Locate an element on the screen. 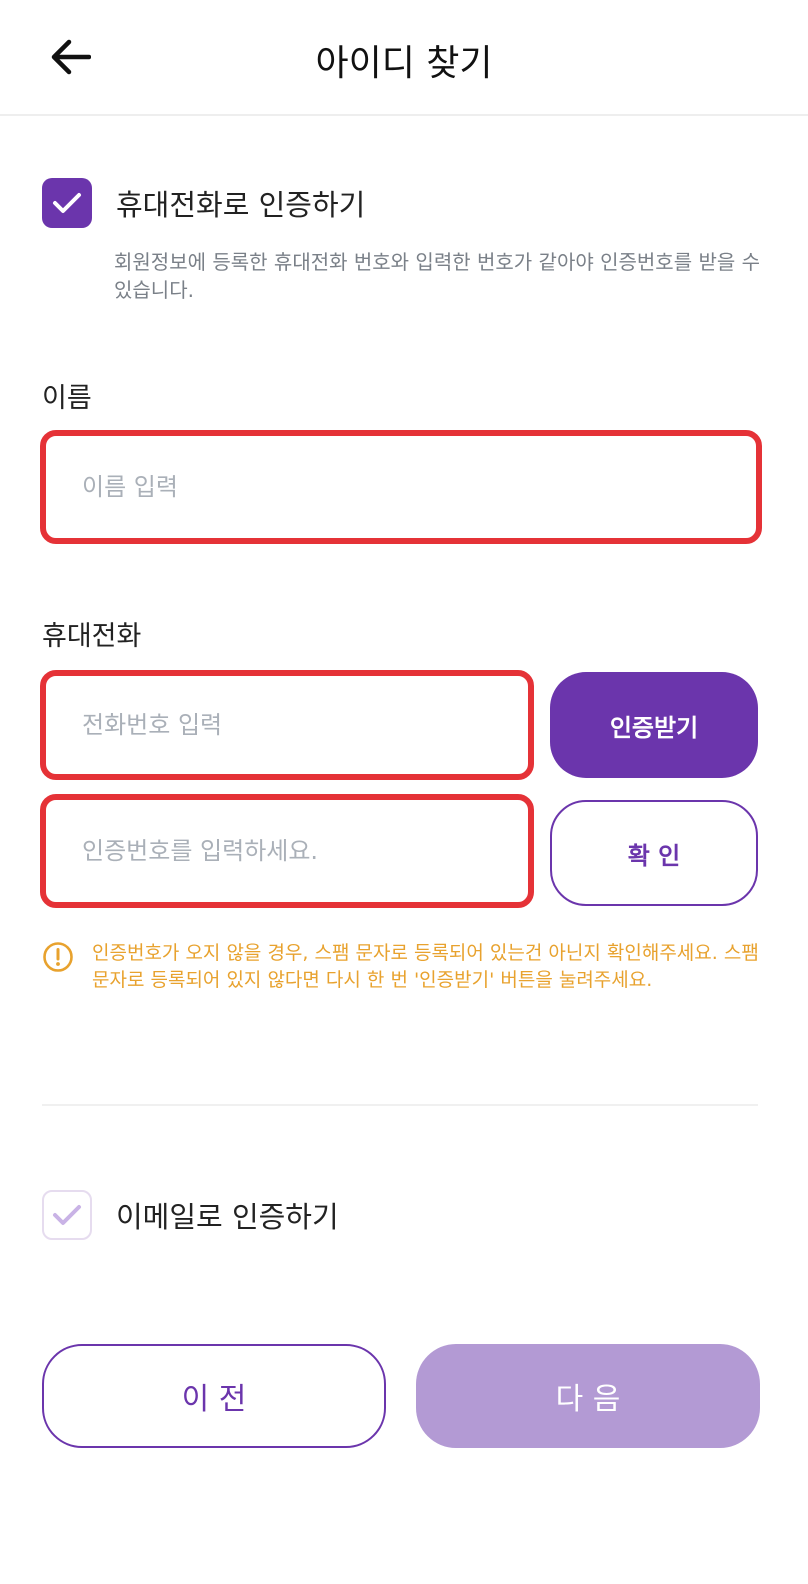 This screenshot has width=808, height=1584. app-header: 아이디 찾기 is located at coordinates (404, 58).